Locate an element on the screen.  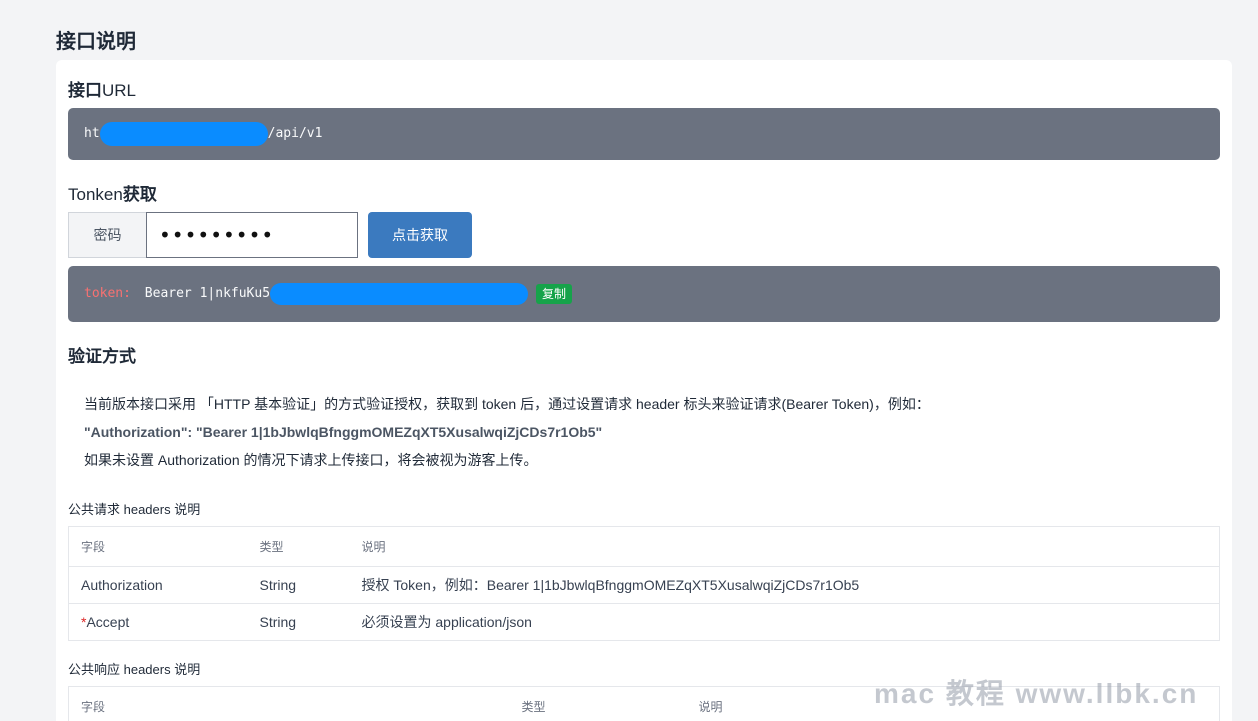
redacted-token is located at coordinates (399, 293).